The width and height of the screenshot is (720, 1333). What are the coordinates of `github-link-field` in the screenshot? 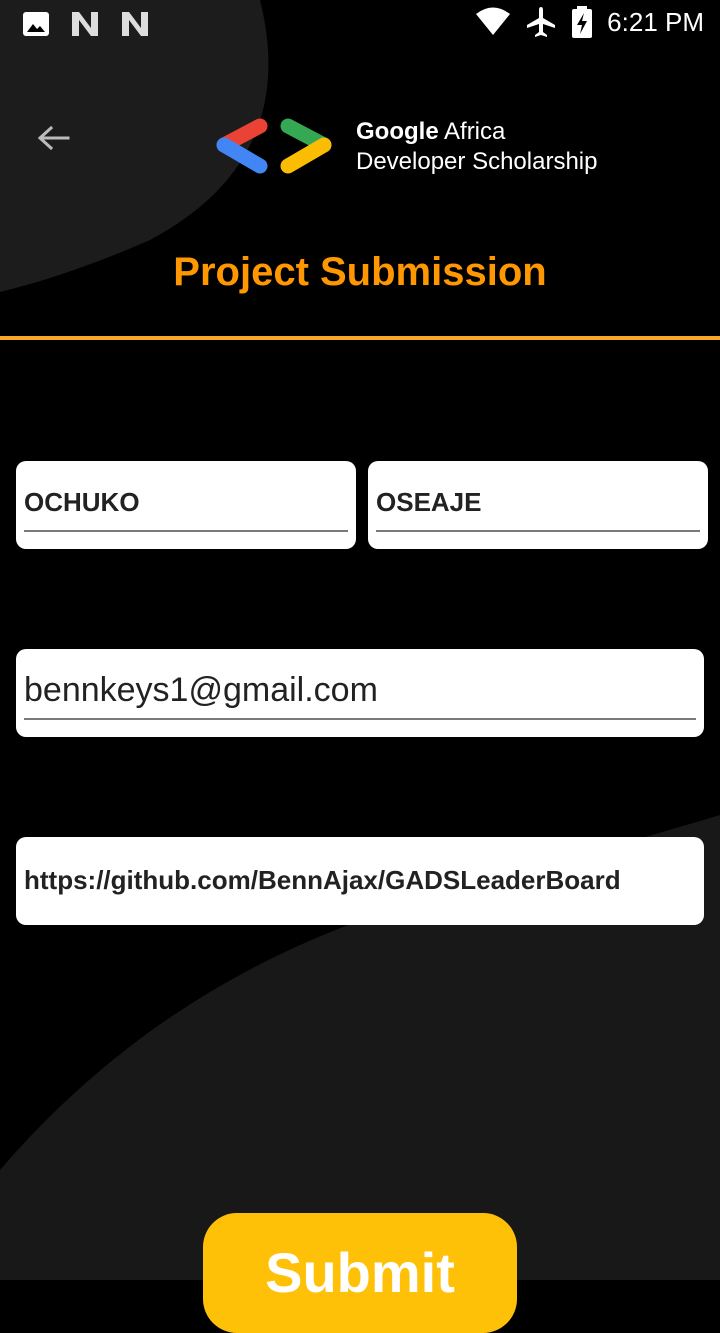 It's located at (360, 881).